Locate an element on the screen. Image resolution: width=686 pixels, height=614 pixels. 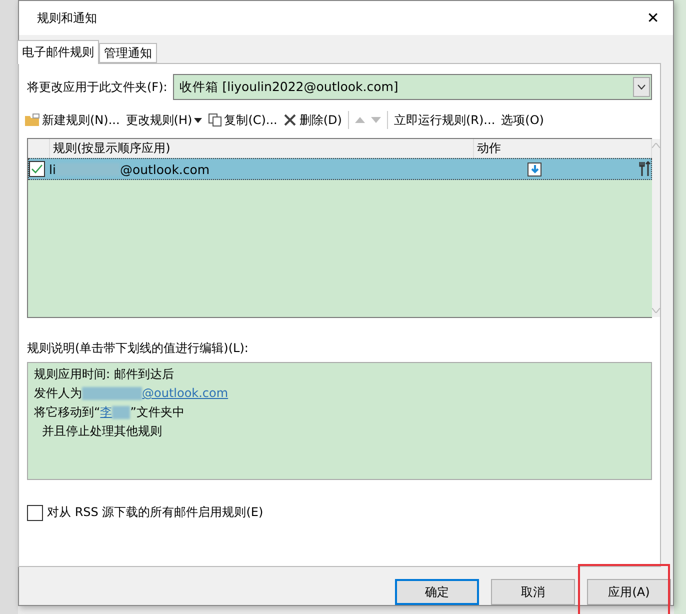
move-down-icon is located at coordinates (375, 120).